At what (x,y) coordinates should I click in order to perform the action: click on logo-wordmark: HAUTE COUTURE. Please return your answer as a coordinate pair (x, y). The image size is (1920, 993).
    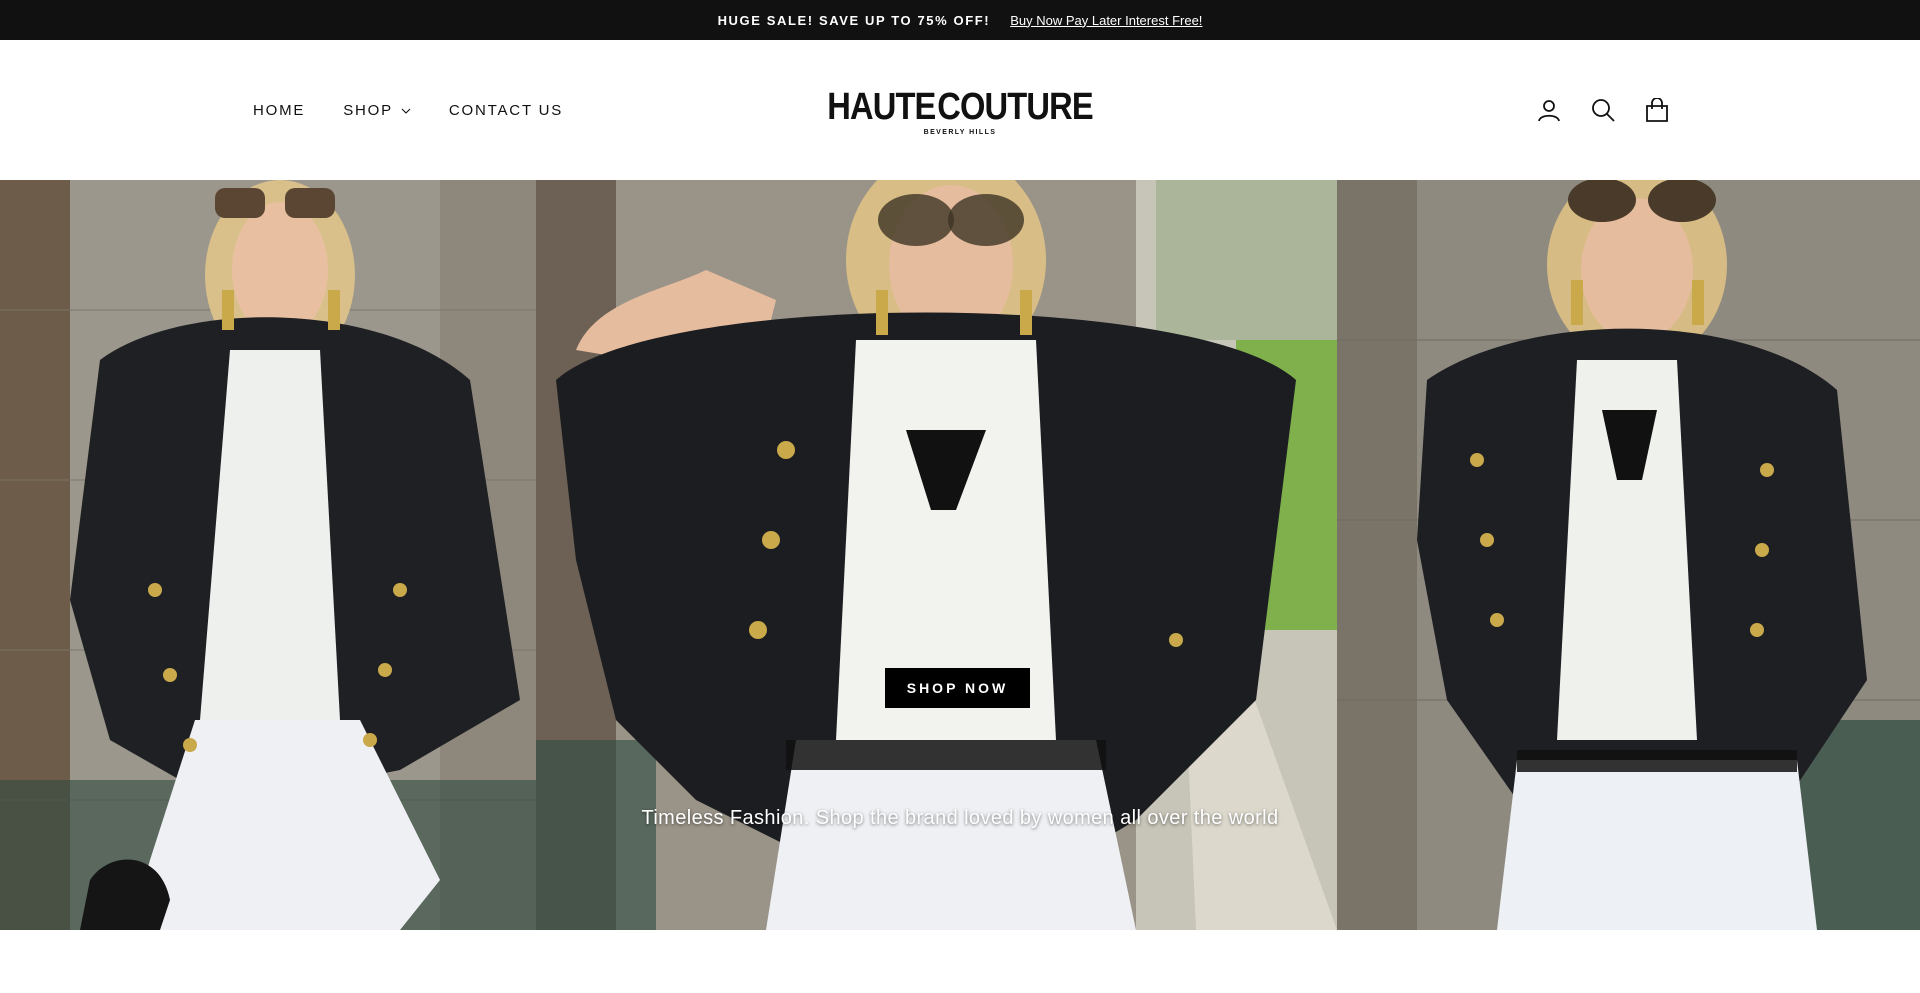
    Looking at the image, I should click on (960, 107).